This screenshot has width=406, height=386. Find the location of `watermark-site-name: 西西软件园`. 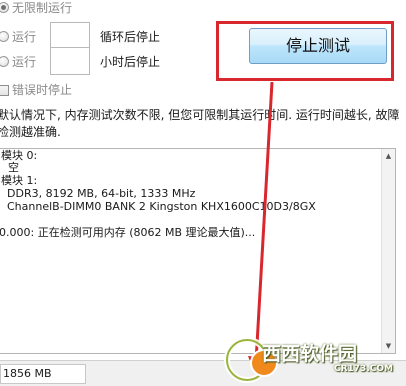

watermark-site-name: 西西软件园 is located at coordinates (310, 354).